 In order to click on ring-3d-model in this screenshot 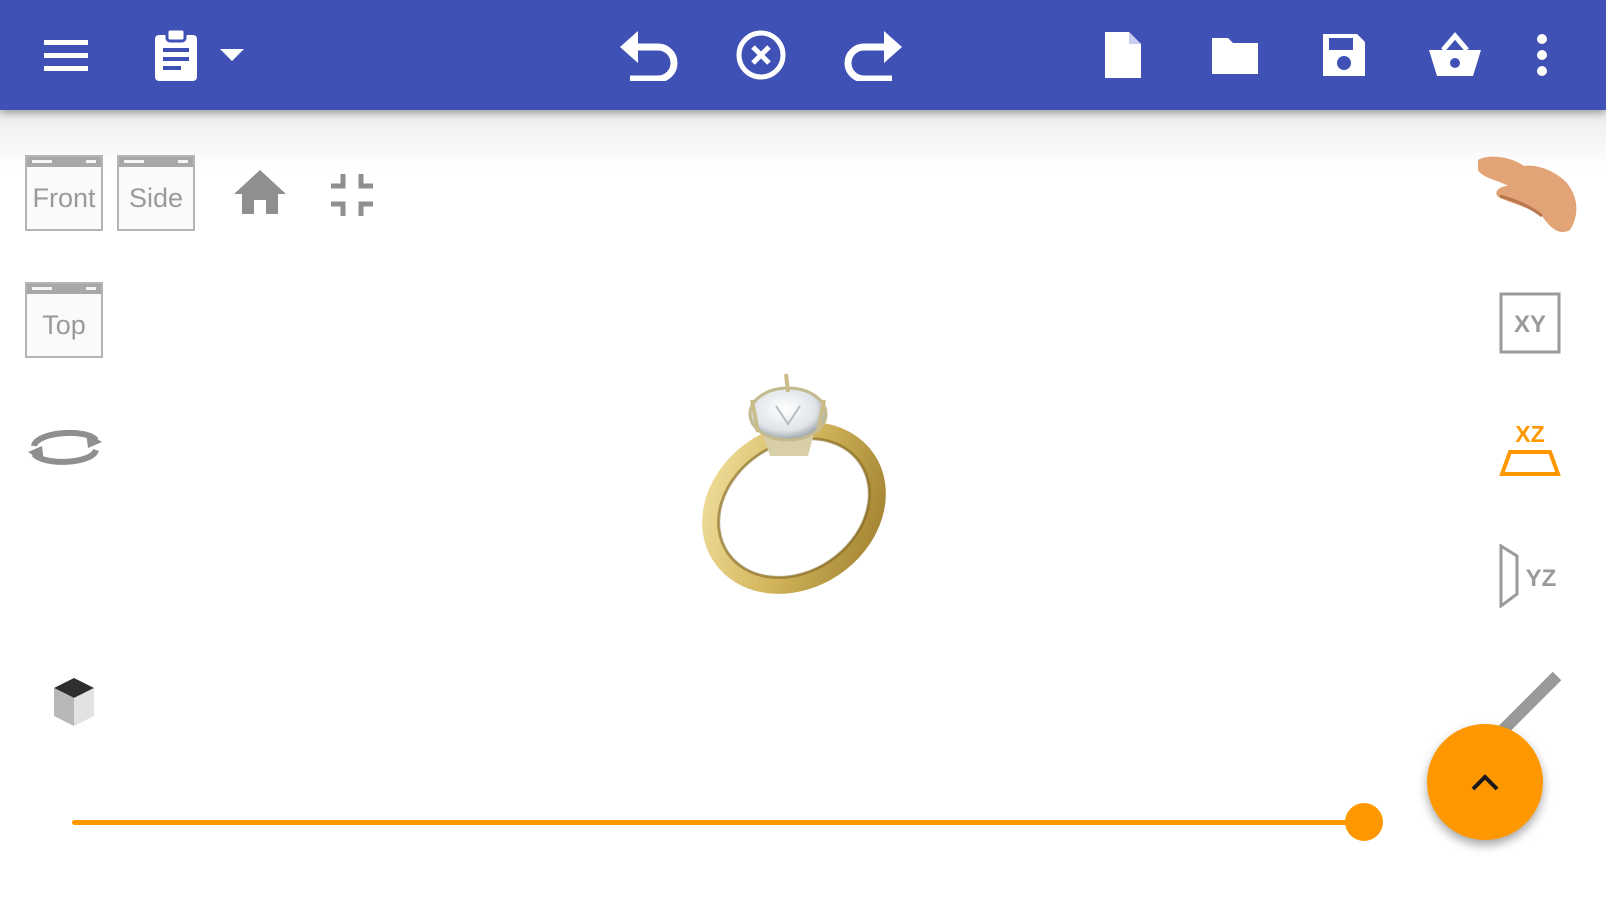, I will do `click(800, 490)`.